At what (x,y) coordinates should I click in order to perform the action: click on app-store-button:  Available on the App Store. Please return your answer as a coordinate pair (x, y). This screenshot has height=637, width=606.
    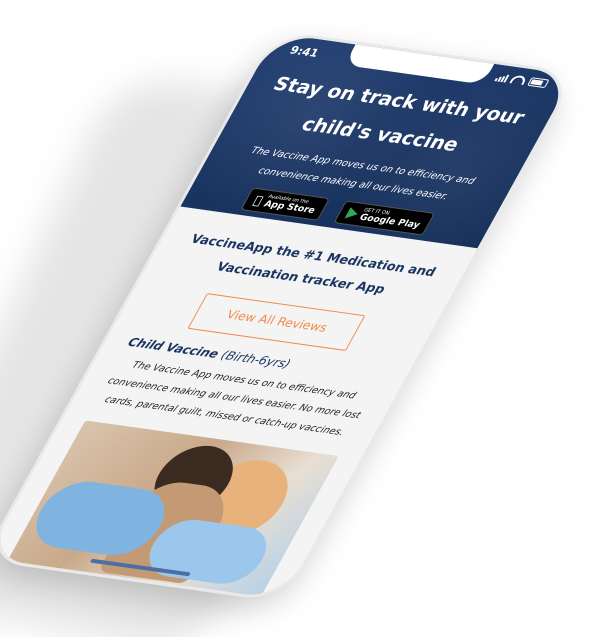
    Looking at the image, I should click on (285, 204).